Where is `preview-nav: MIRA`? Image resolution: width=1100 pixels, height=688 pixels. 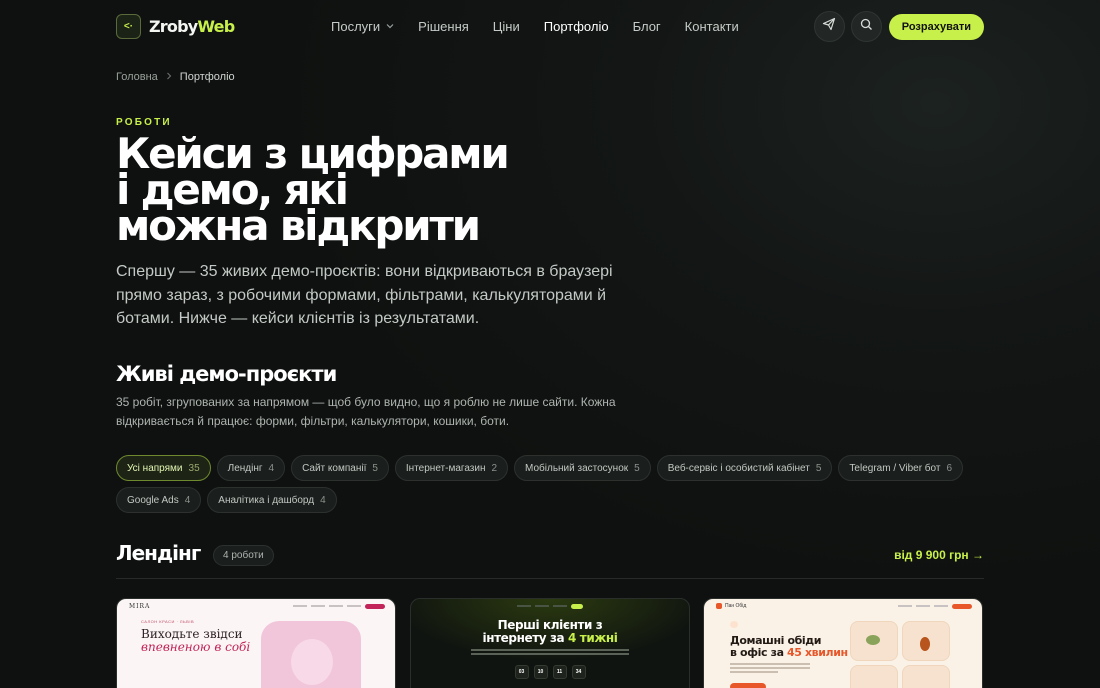
preview-nav: MIRA is located at coordinates (257, 606).